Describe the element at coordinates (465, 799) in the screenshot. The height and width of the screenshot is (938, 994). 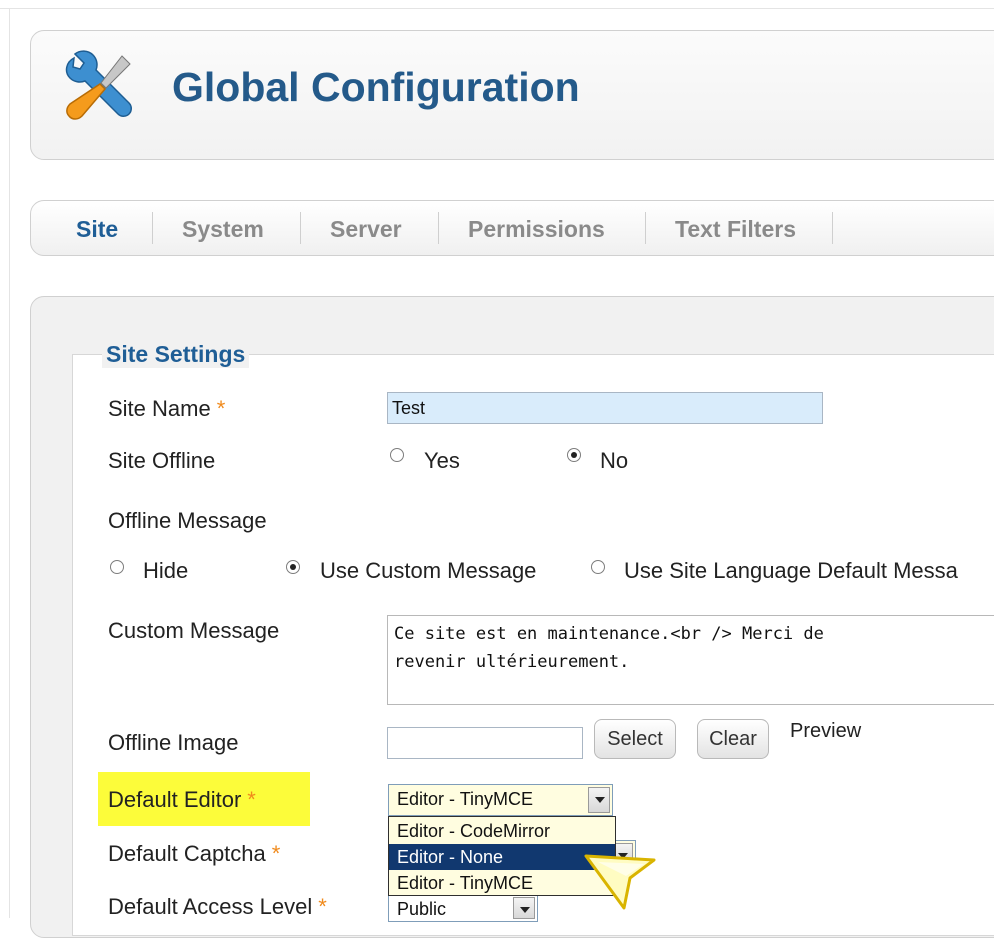
I see `default-editor-value: Editor - TinyMCE` at that location.